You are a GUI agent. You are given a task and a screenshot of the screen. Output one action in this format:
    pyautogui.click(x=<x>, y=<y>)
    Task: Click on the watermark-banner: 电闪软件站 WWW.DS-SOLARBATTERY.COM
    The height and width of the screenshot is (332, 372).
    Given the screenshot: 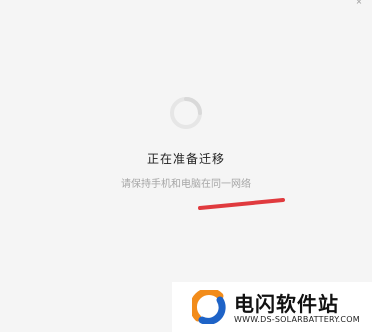 What is the action you would take?
    pyautogui.click(x=272, y=307)
    